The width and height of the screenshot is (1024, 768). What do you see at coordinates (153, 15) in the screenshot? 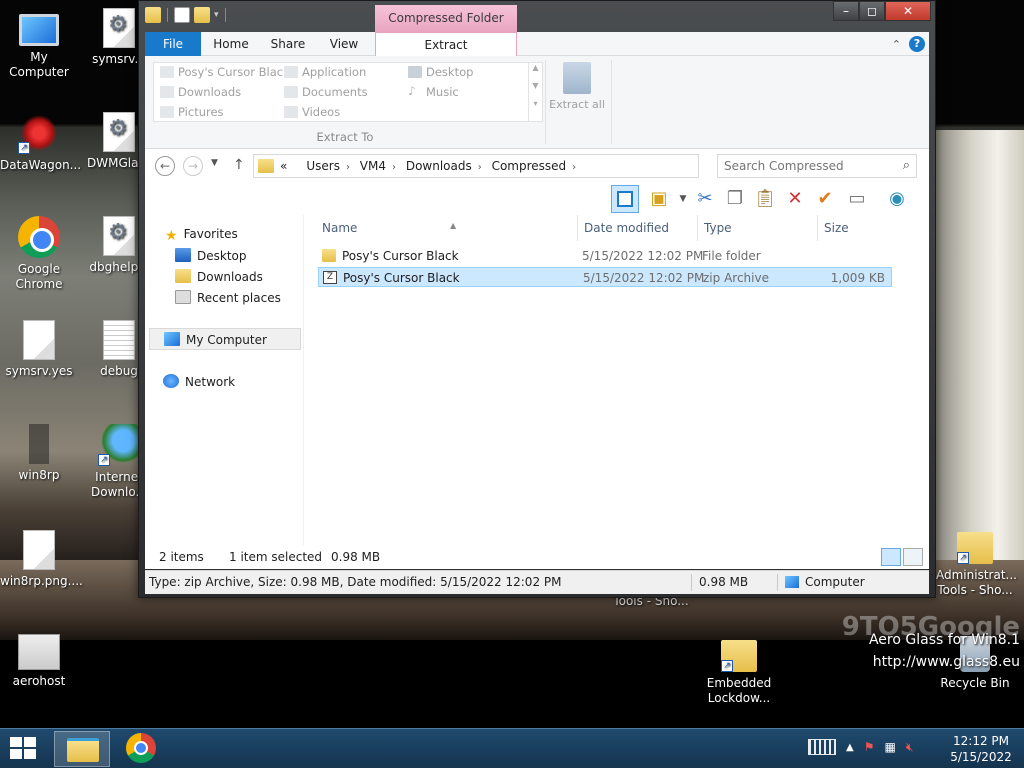
I see `folder-icon` at bounding box center [153, 15].